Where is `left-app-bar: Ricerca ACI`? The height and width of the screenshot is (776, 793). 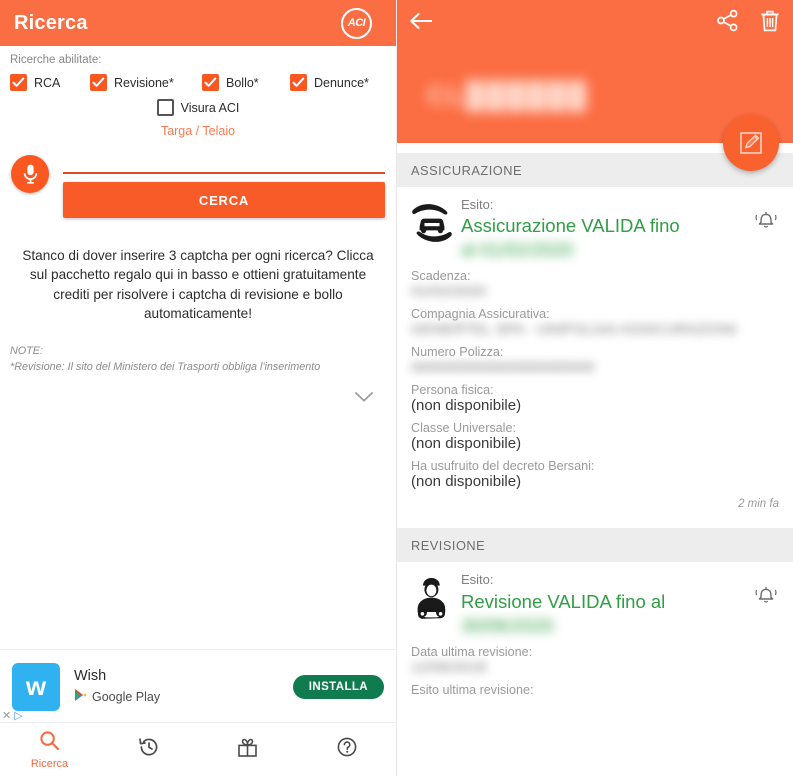 left-app-bar: Ricerca ACI is located at coordinates (198, 23).